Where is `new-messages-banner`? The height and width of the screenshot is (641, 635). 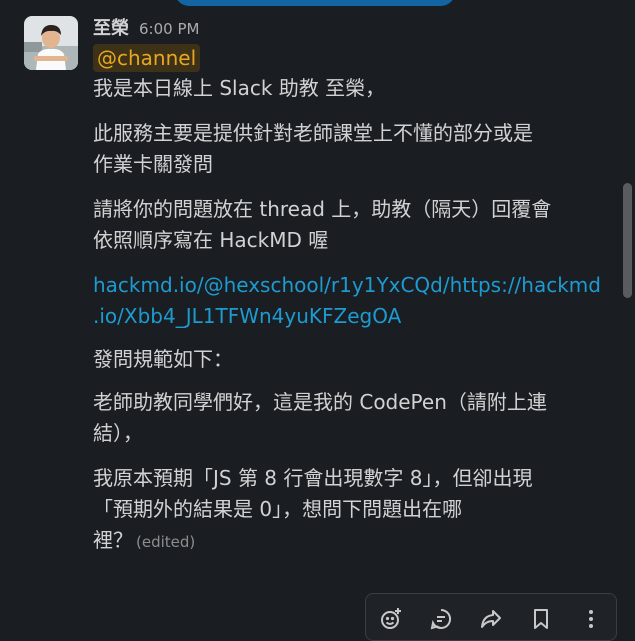 new-messages-banner is located at coordinates (315, 3).